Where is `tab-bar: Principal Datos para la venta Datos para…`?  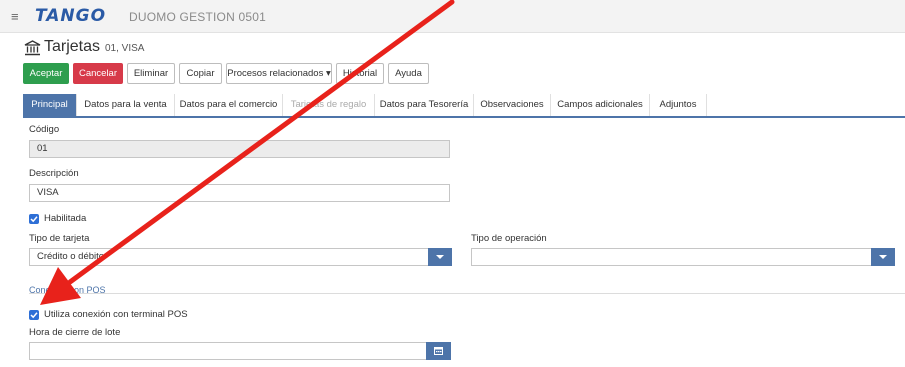 tab-bar: Principal Datos para la venta Datos para… is located at coordinates (464, 106).